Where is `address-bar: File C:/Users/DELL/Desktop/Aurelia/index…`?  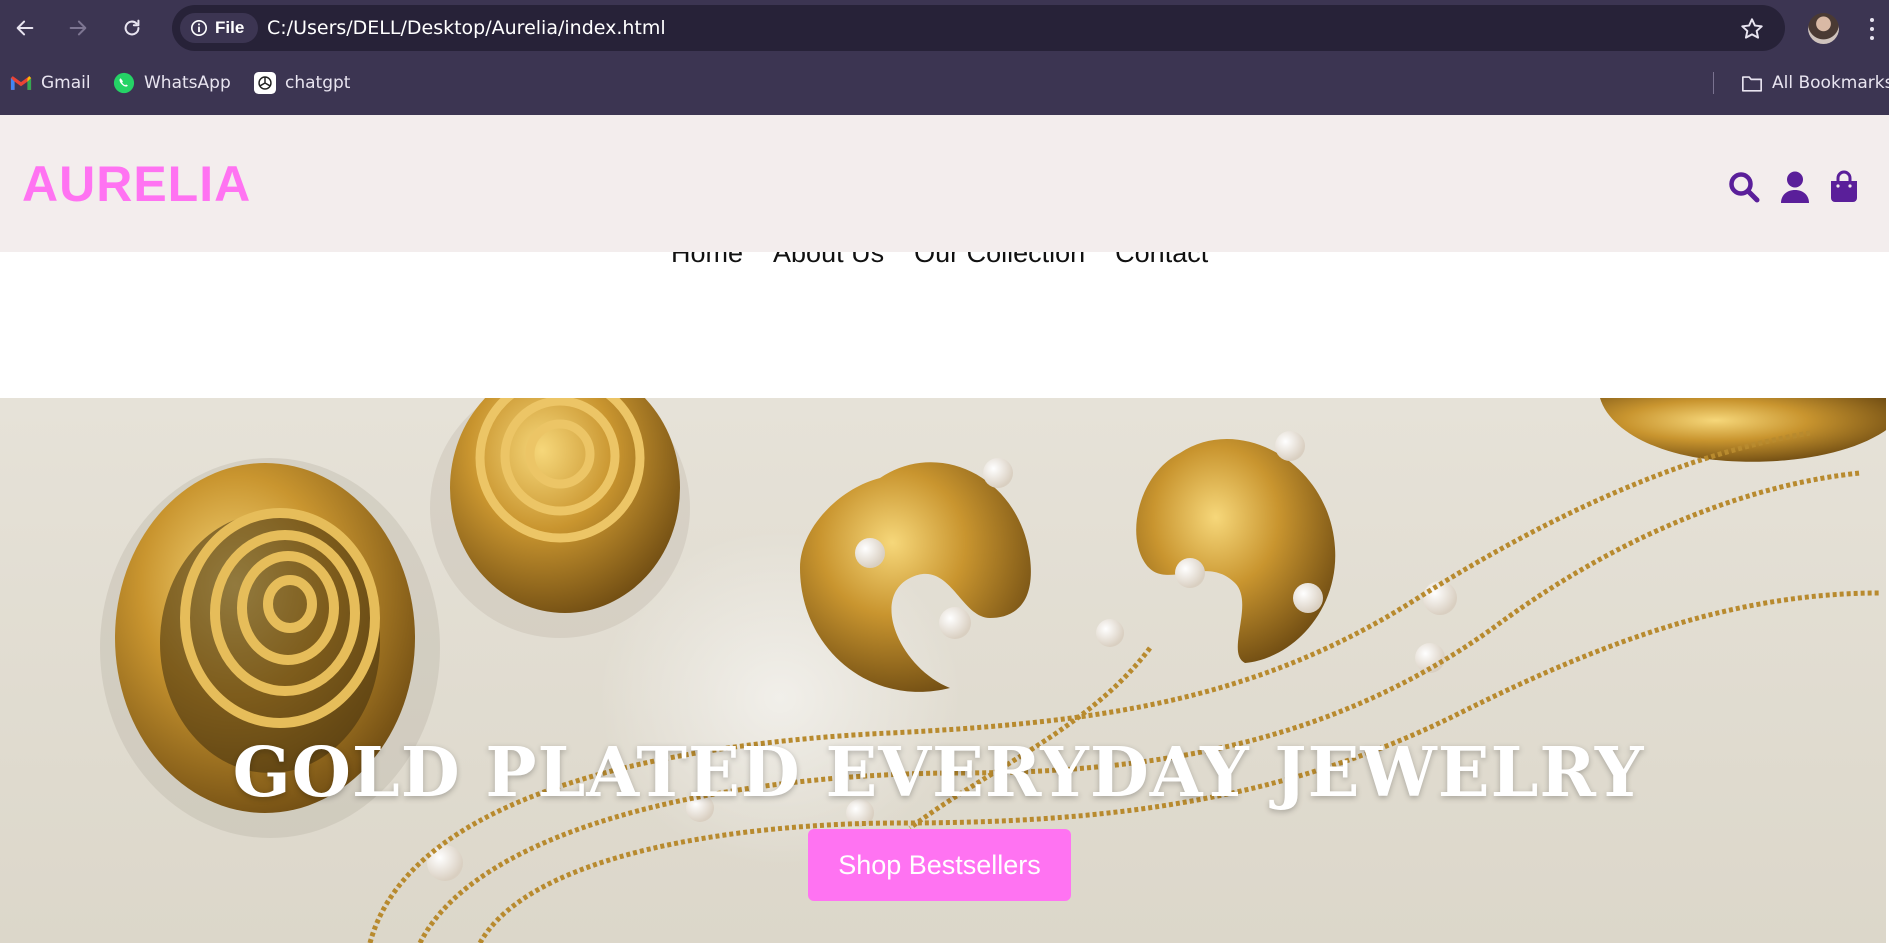 address-bar: File C:/Users/DELL/Desktop/Aurelia/index… is located at coordinates (978, 28).